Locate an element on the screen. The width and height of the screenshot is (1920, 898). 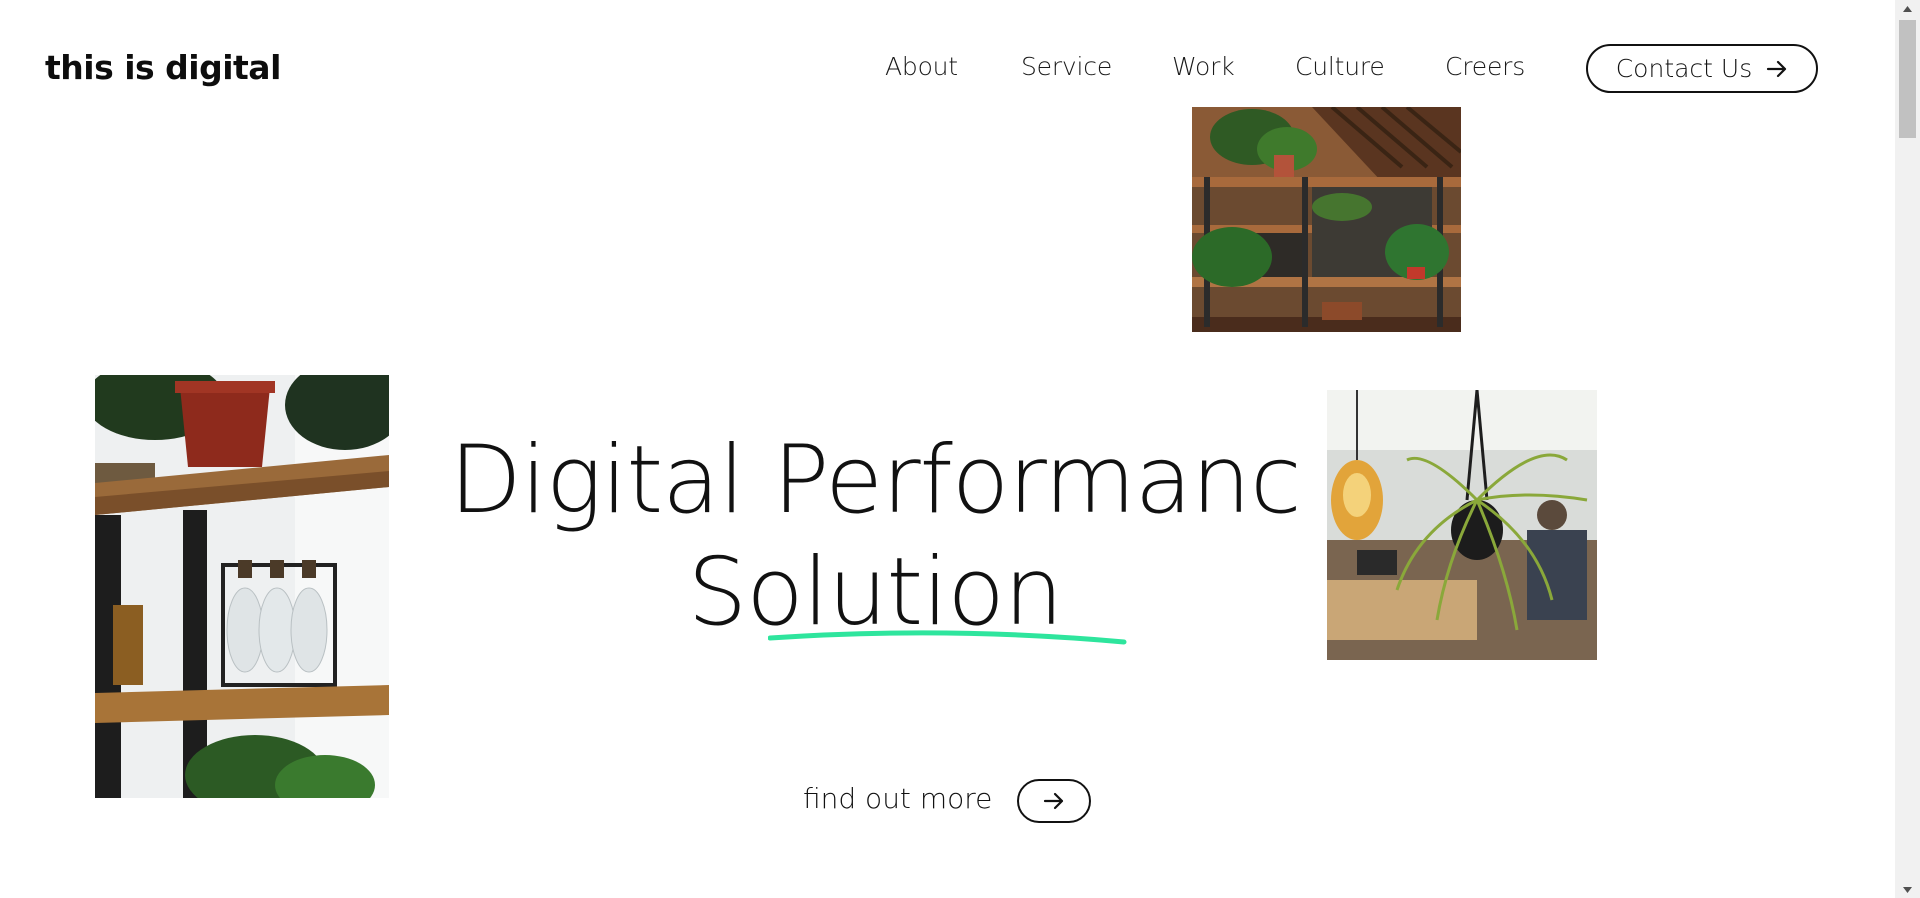
nav-item-about: About is located at coordinates (921, 66).